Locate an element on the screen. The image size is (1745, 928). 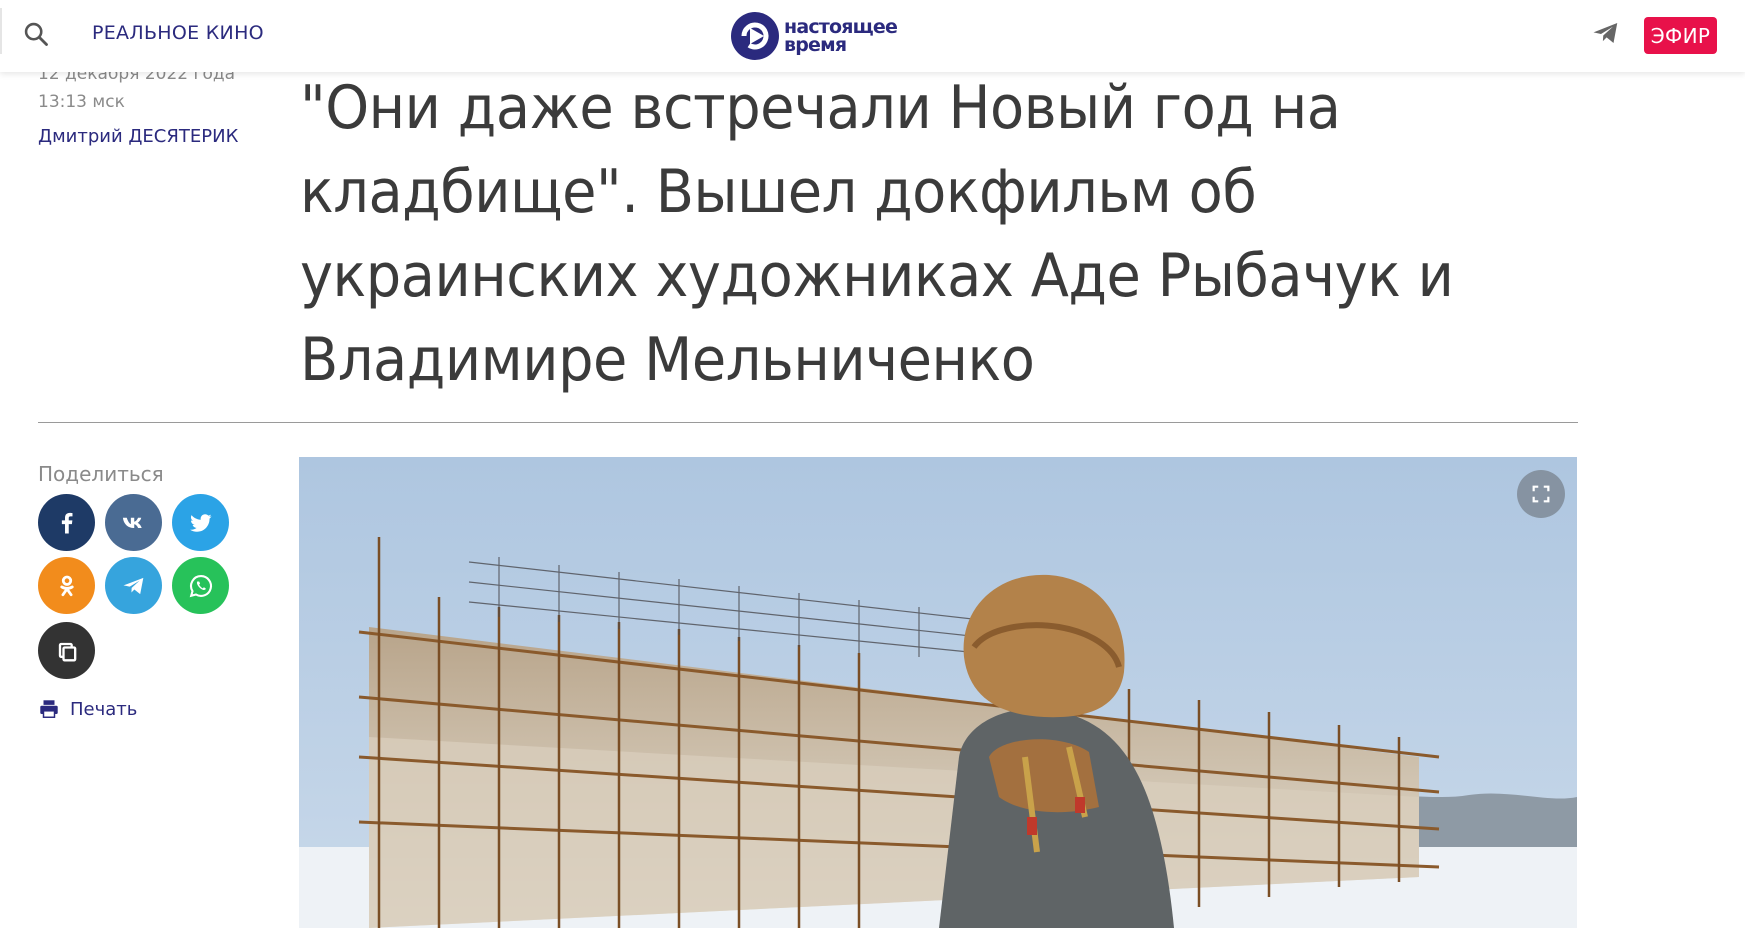
search-button is located at coordinates (37, 35).